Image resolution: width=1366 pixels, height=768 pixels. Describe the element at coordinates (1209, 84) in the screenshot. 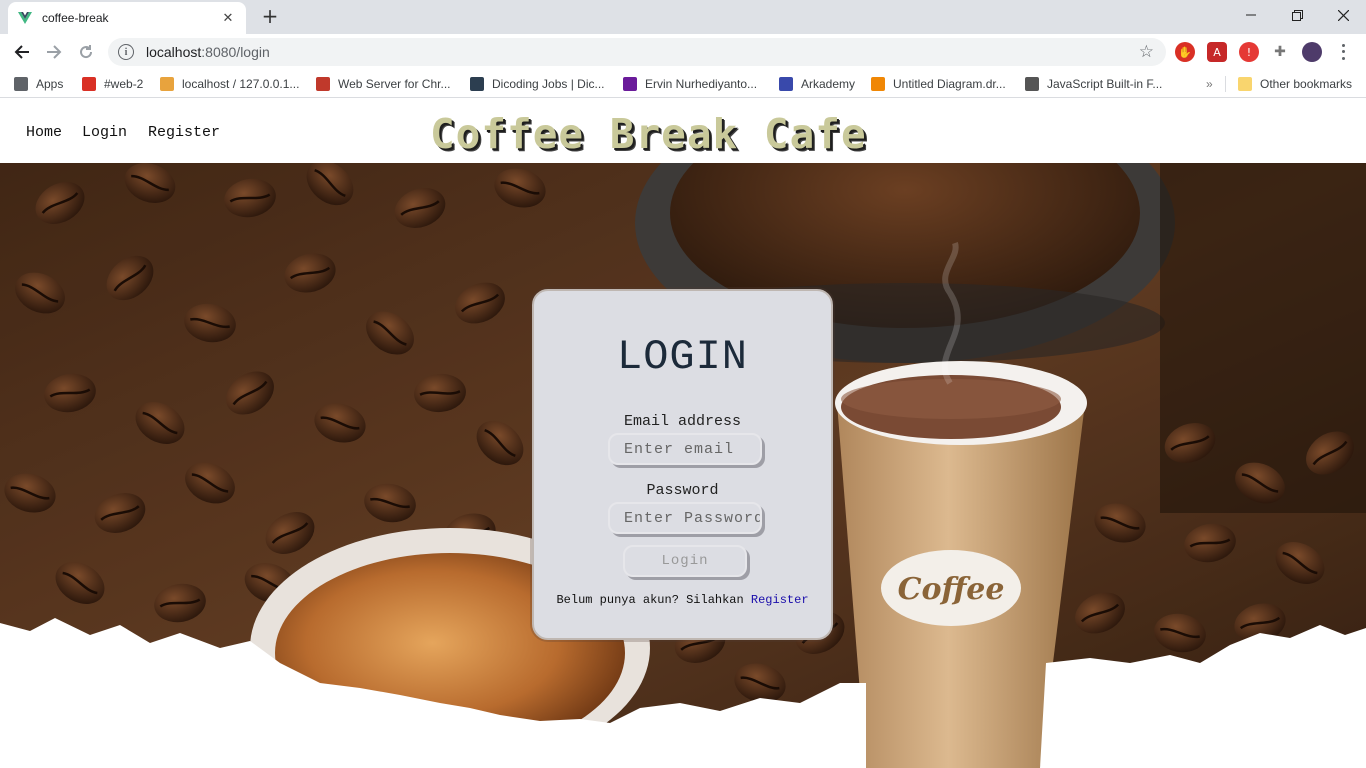

I see `bookmarks-overflow-chevron: »` at that location.